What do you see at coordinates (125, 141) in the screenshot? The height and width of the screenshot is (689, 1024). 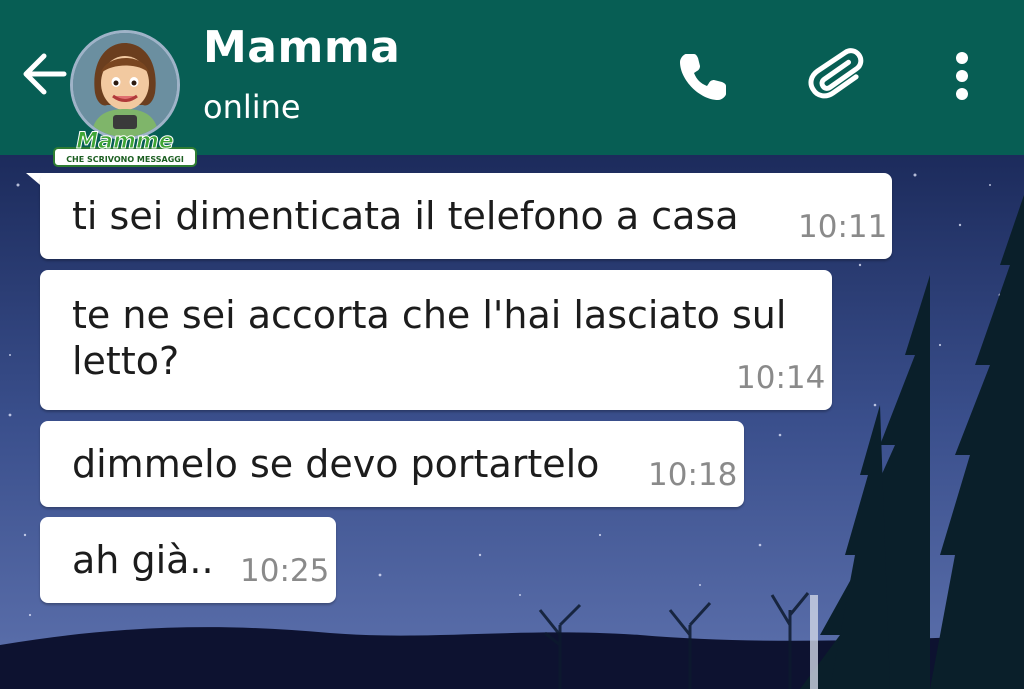 I see `svg-text: Mamme` at bounding box center [125, 141].